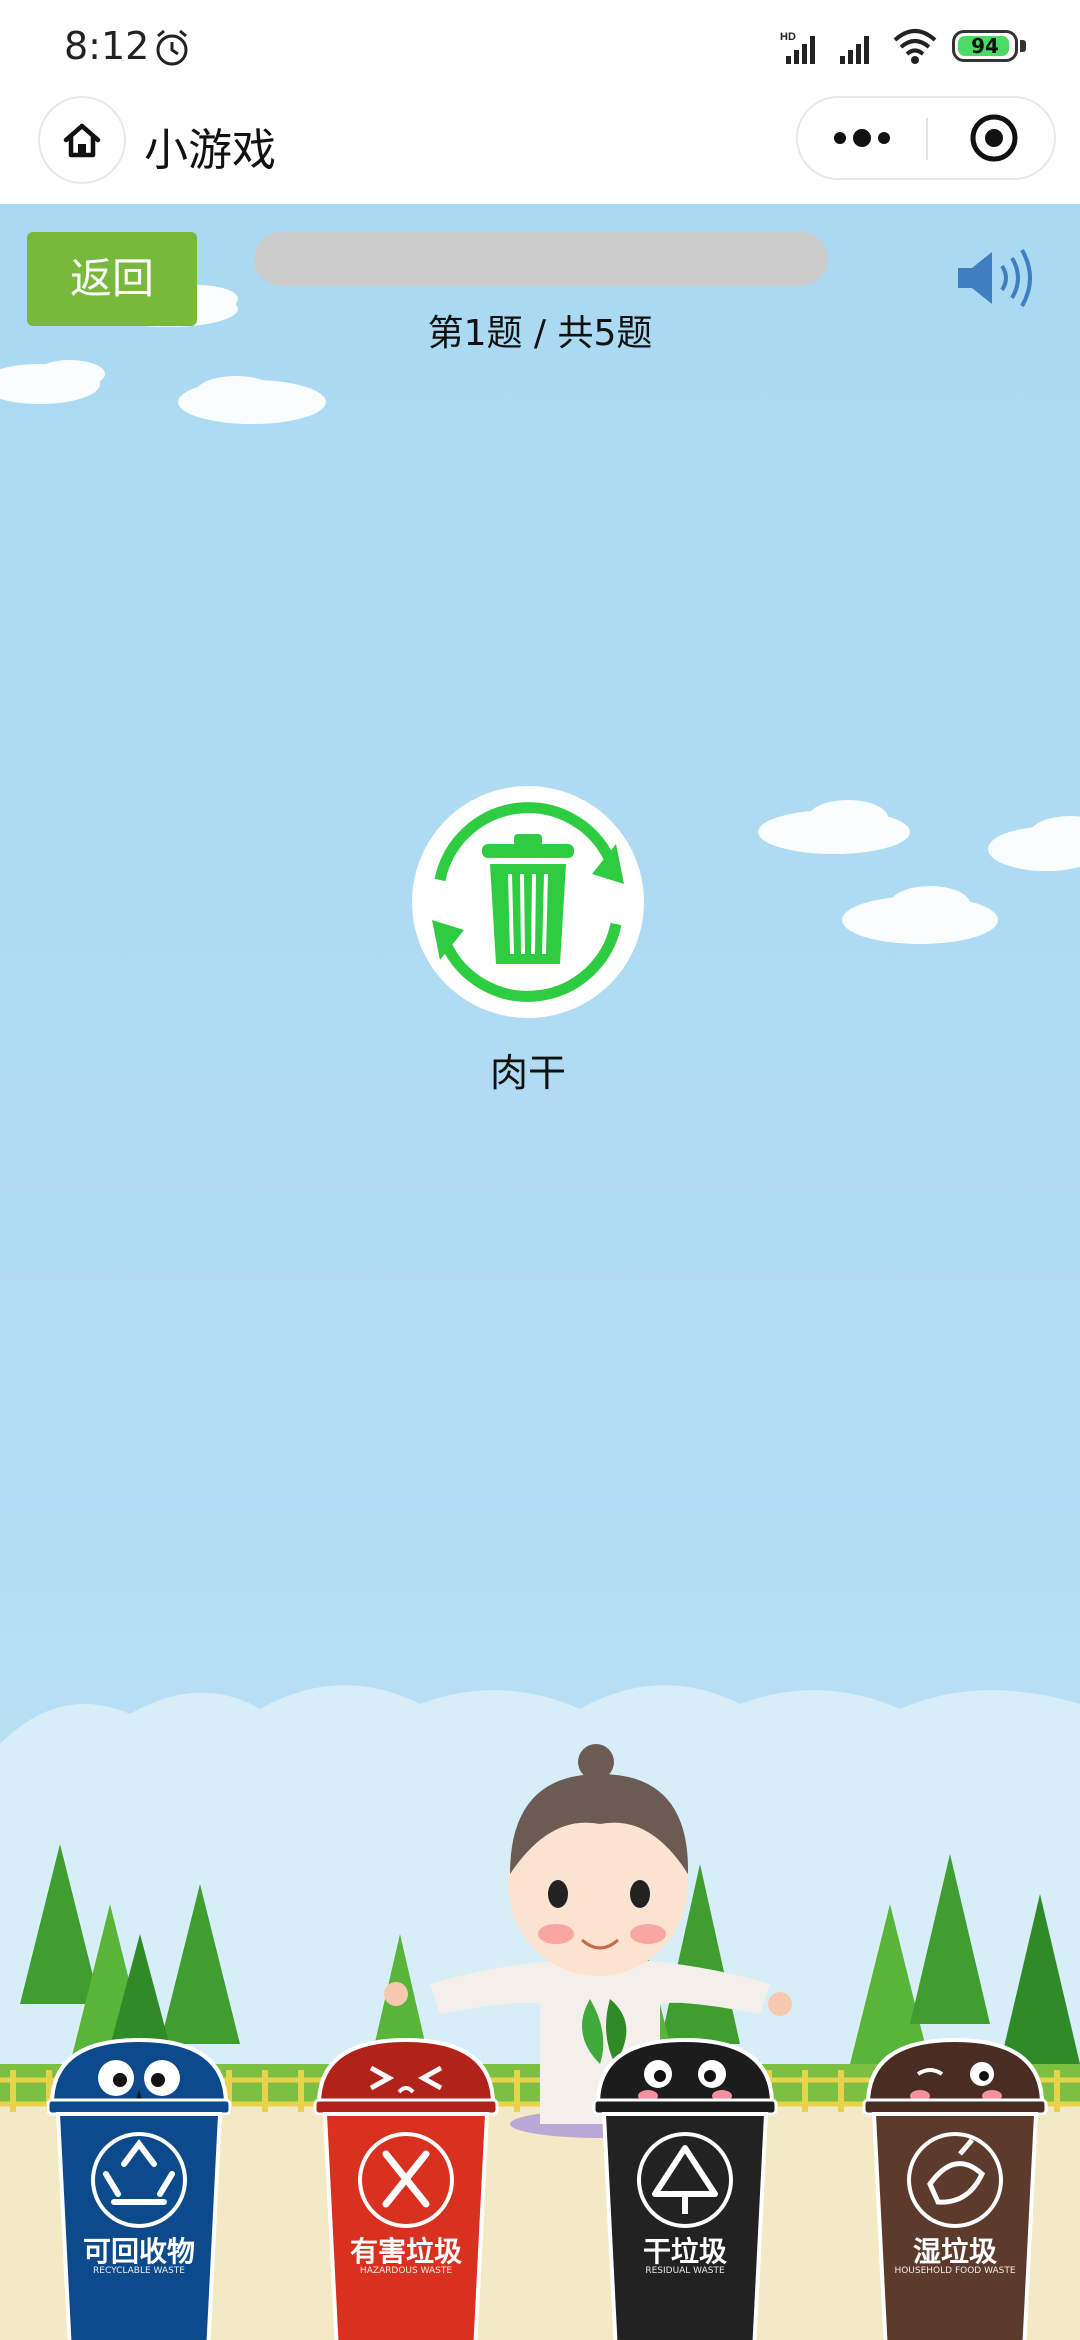 This screenshot has width=1080, height=2340. What do you see at coordinates (994, 138) in the screenshot?
I see `target-icon` at bounding box center [994, 138].